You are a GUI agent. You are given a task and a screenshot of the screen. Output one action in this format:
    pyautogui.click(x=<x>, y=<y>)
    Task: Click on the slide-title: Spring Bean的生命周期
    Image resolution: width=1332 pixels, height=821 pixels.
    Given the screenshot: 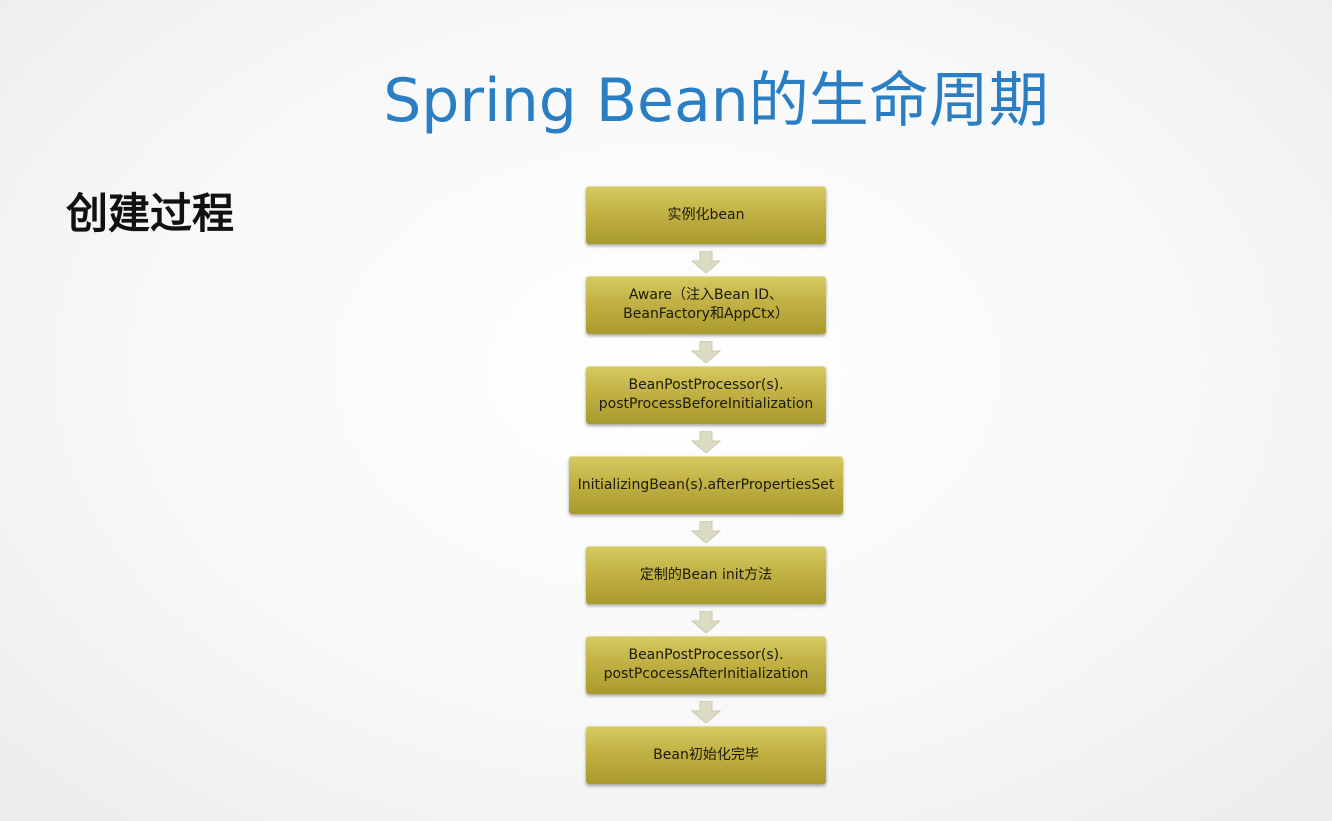 What is the action you would take?
    pyautogui.click(x=716, y=101)
    